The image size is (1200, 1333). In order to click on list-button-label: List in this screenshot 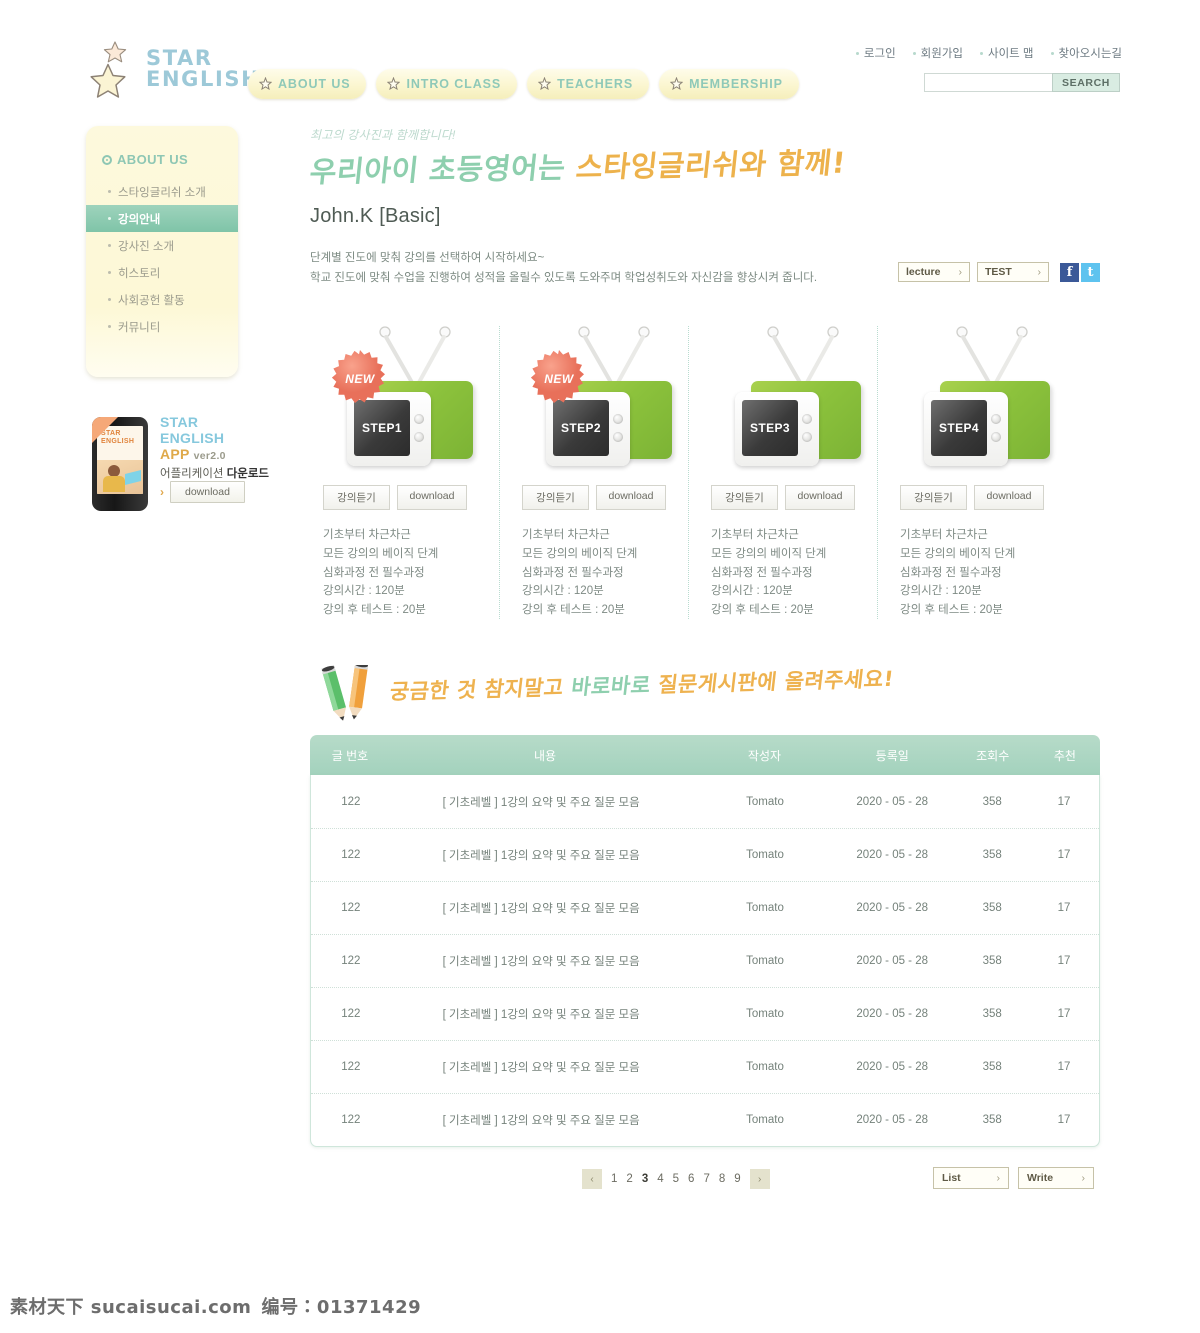, I will do `click(951, 1178)`.